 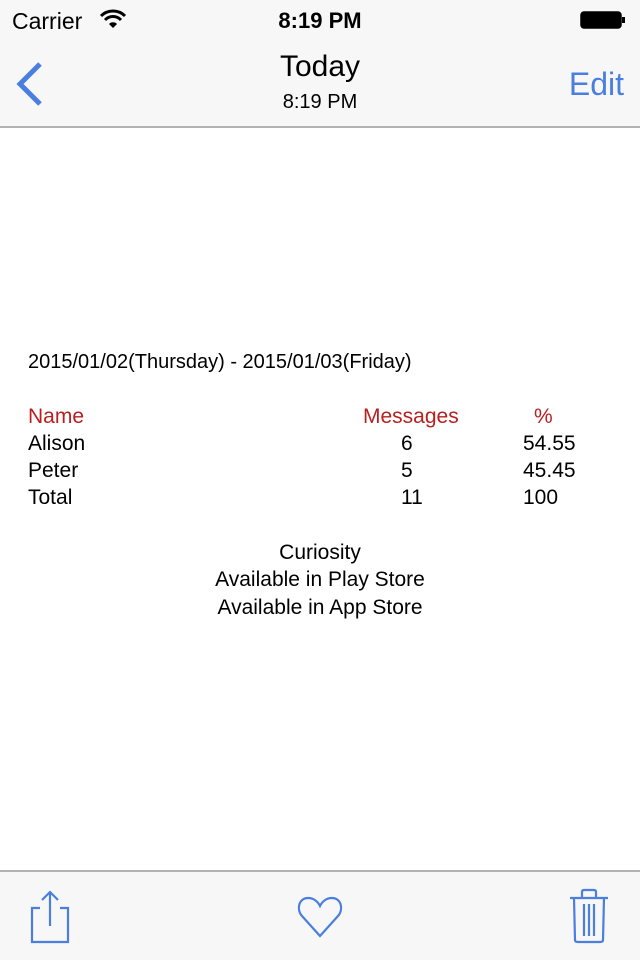 I want to click on row-name: Peter, so click(x=53, y=470).